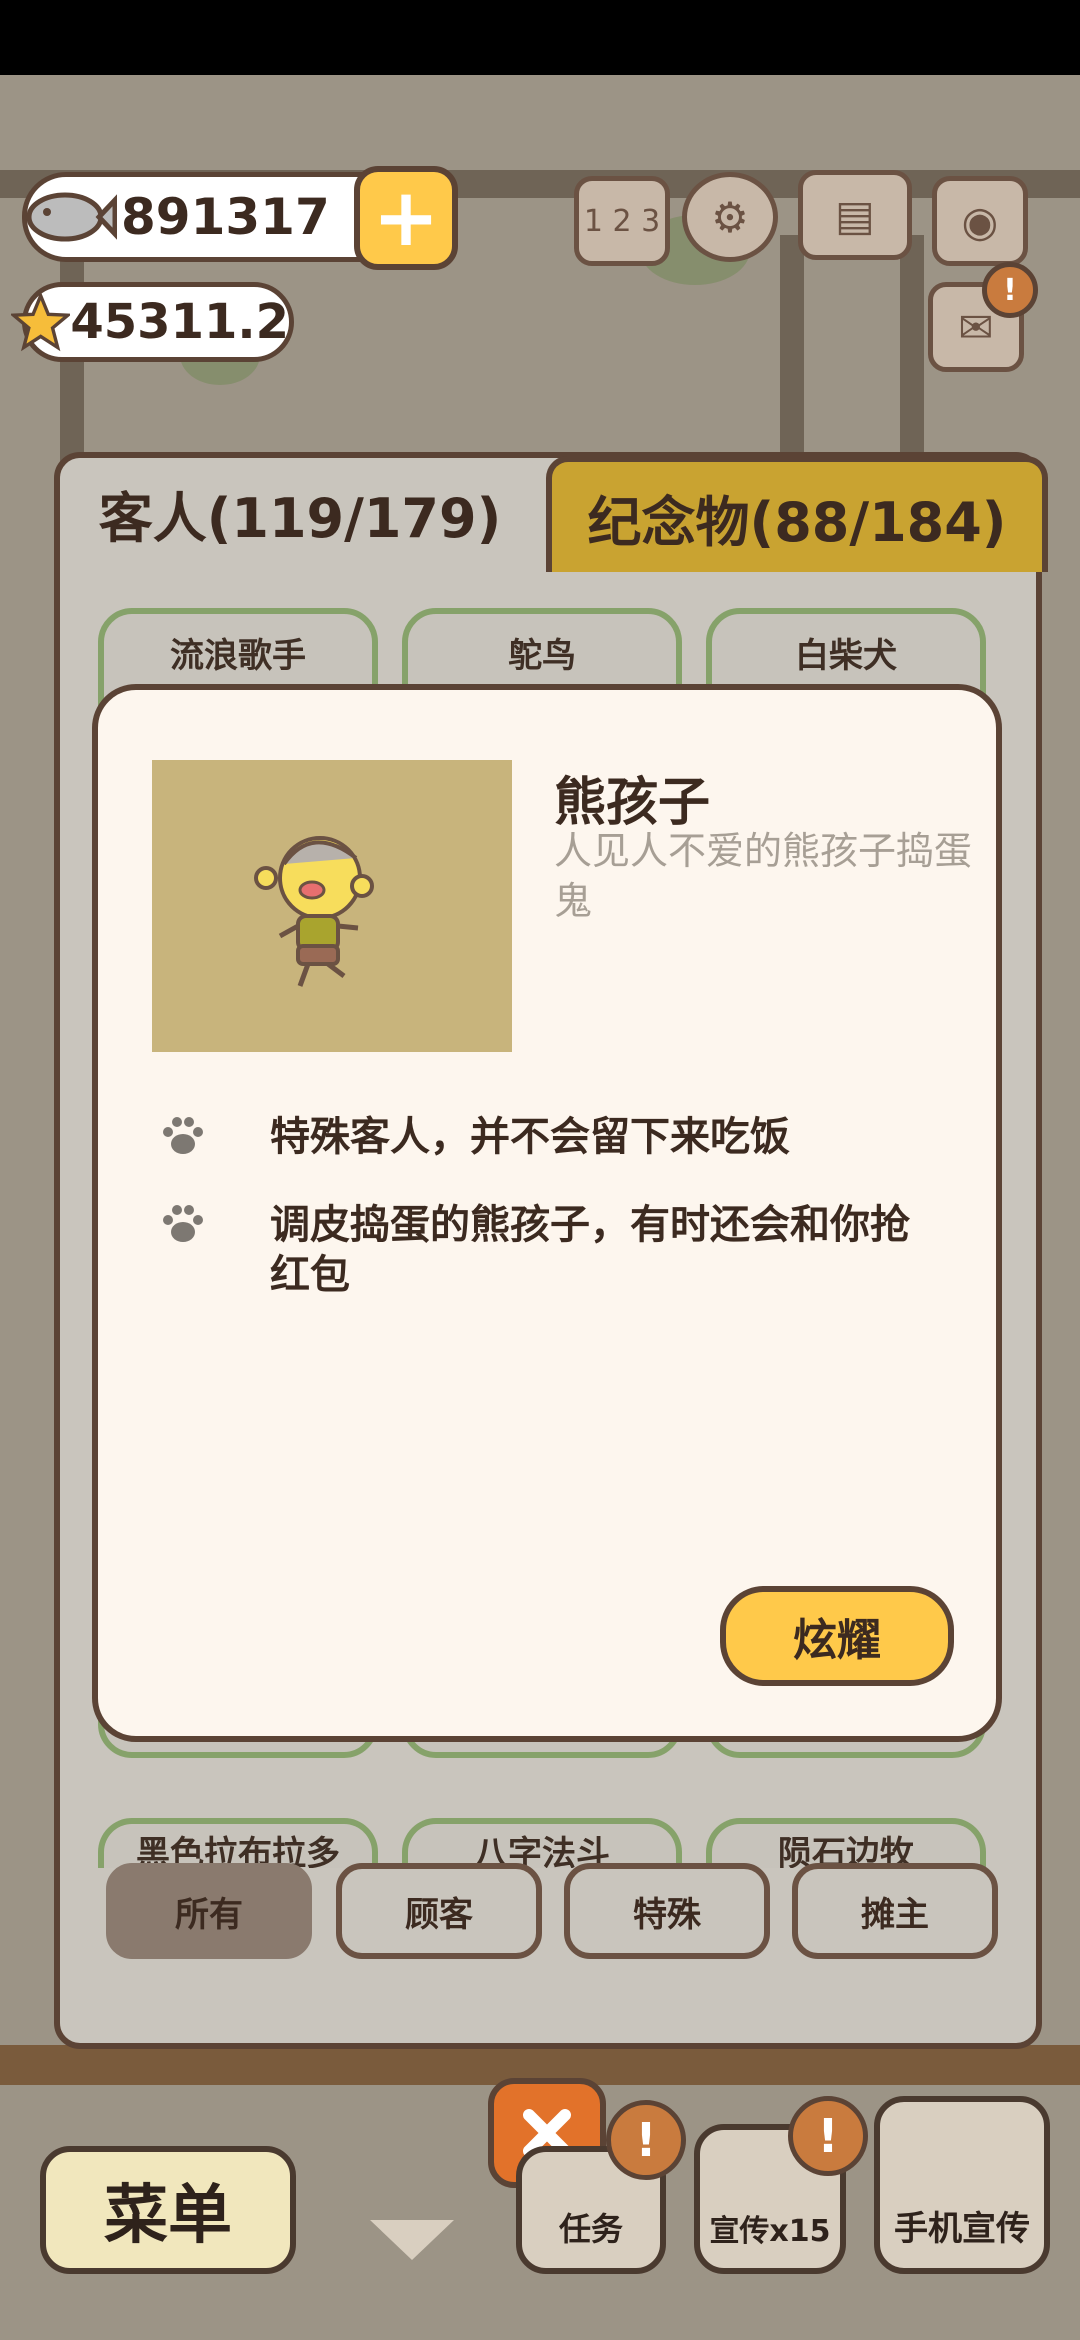 This screenshot has width=1080, height=2340. Describe the element at coordinates (439, 1914) in the screenshot. I see `filter-customers-label: 顾客` at that location.